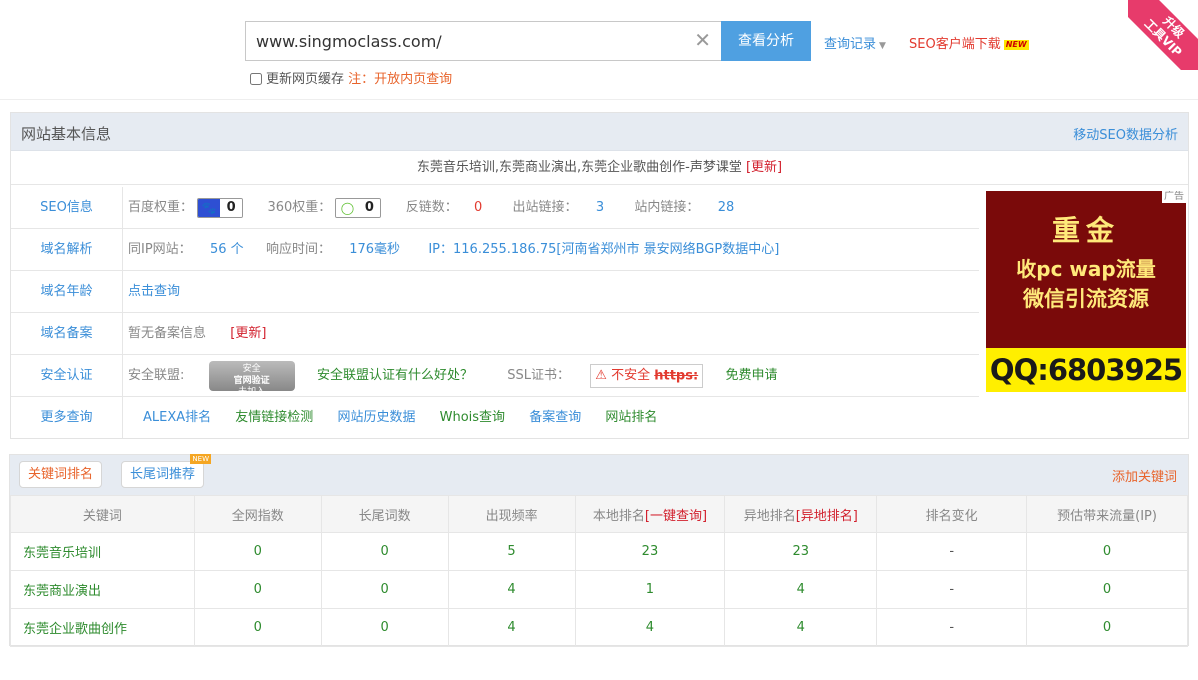 Image resolution: width=1198 pixels, height=680 pixels. I want to click on col-local-rank: 本地排名[一键查询], so click(650, 514).